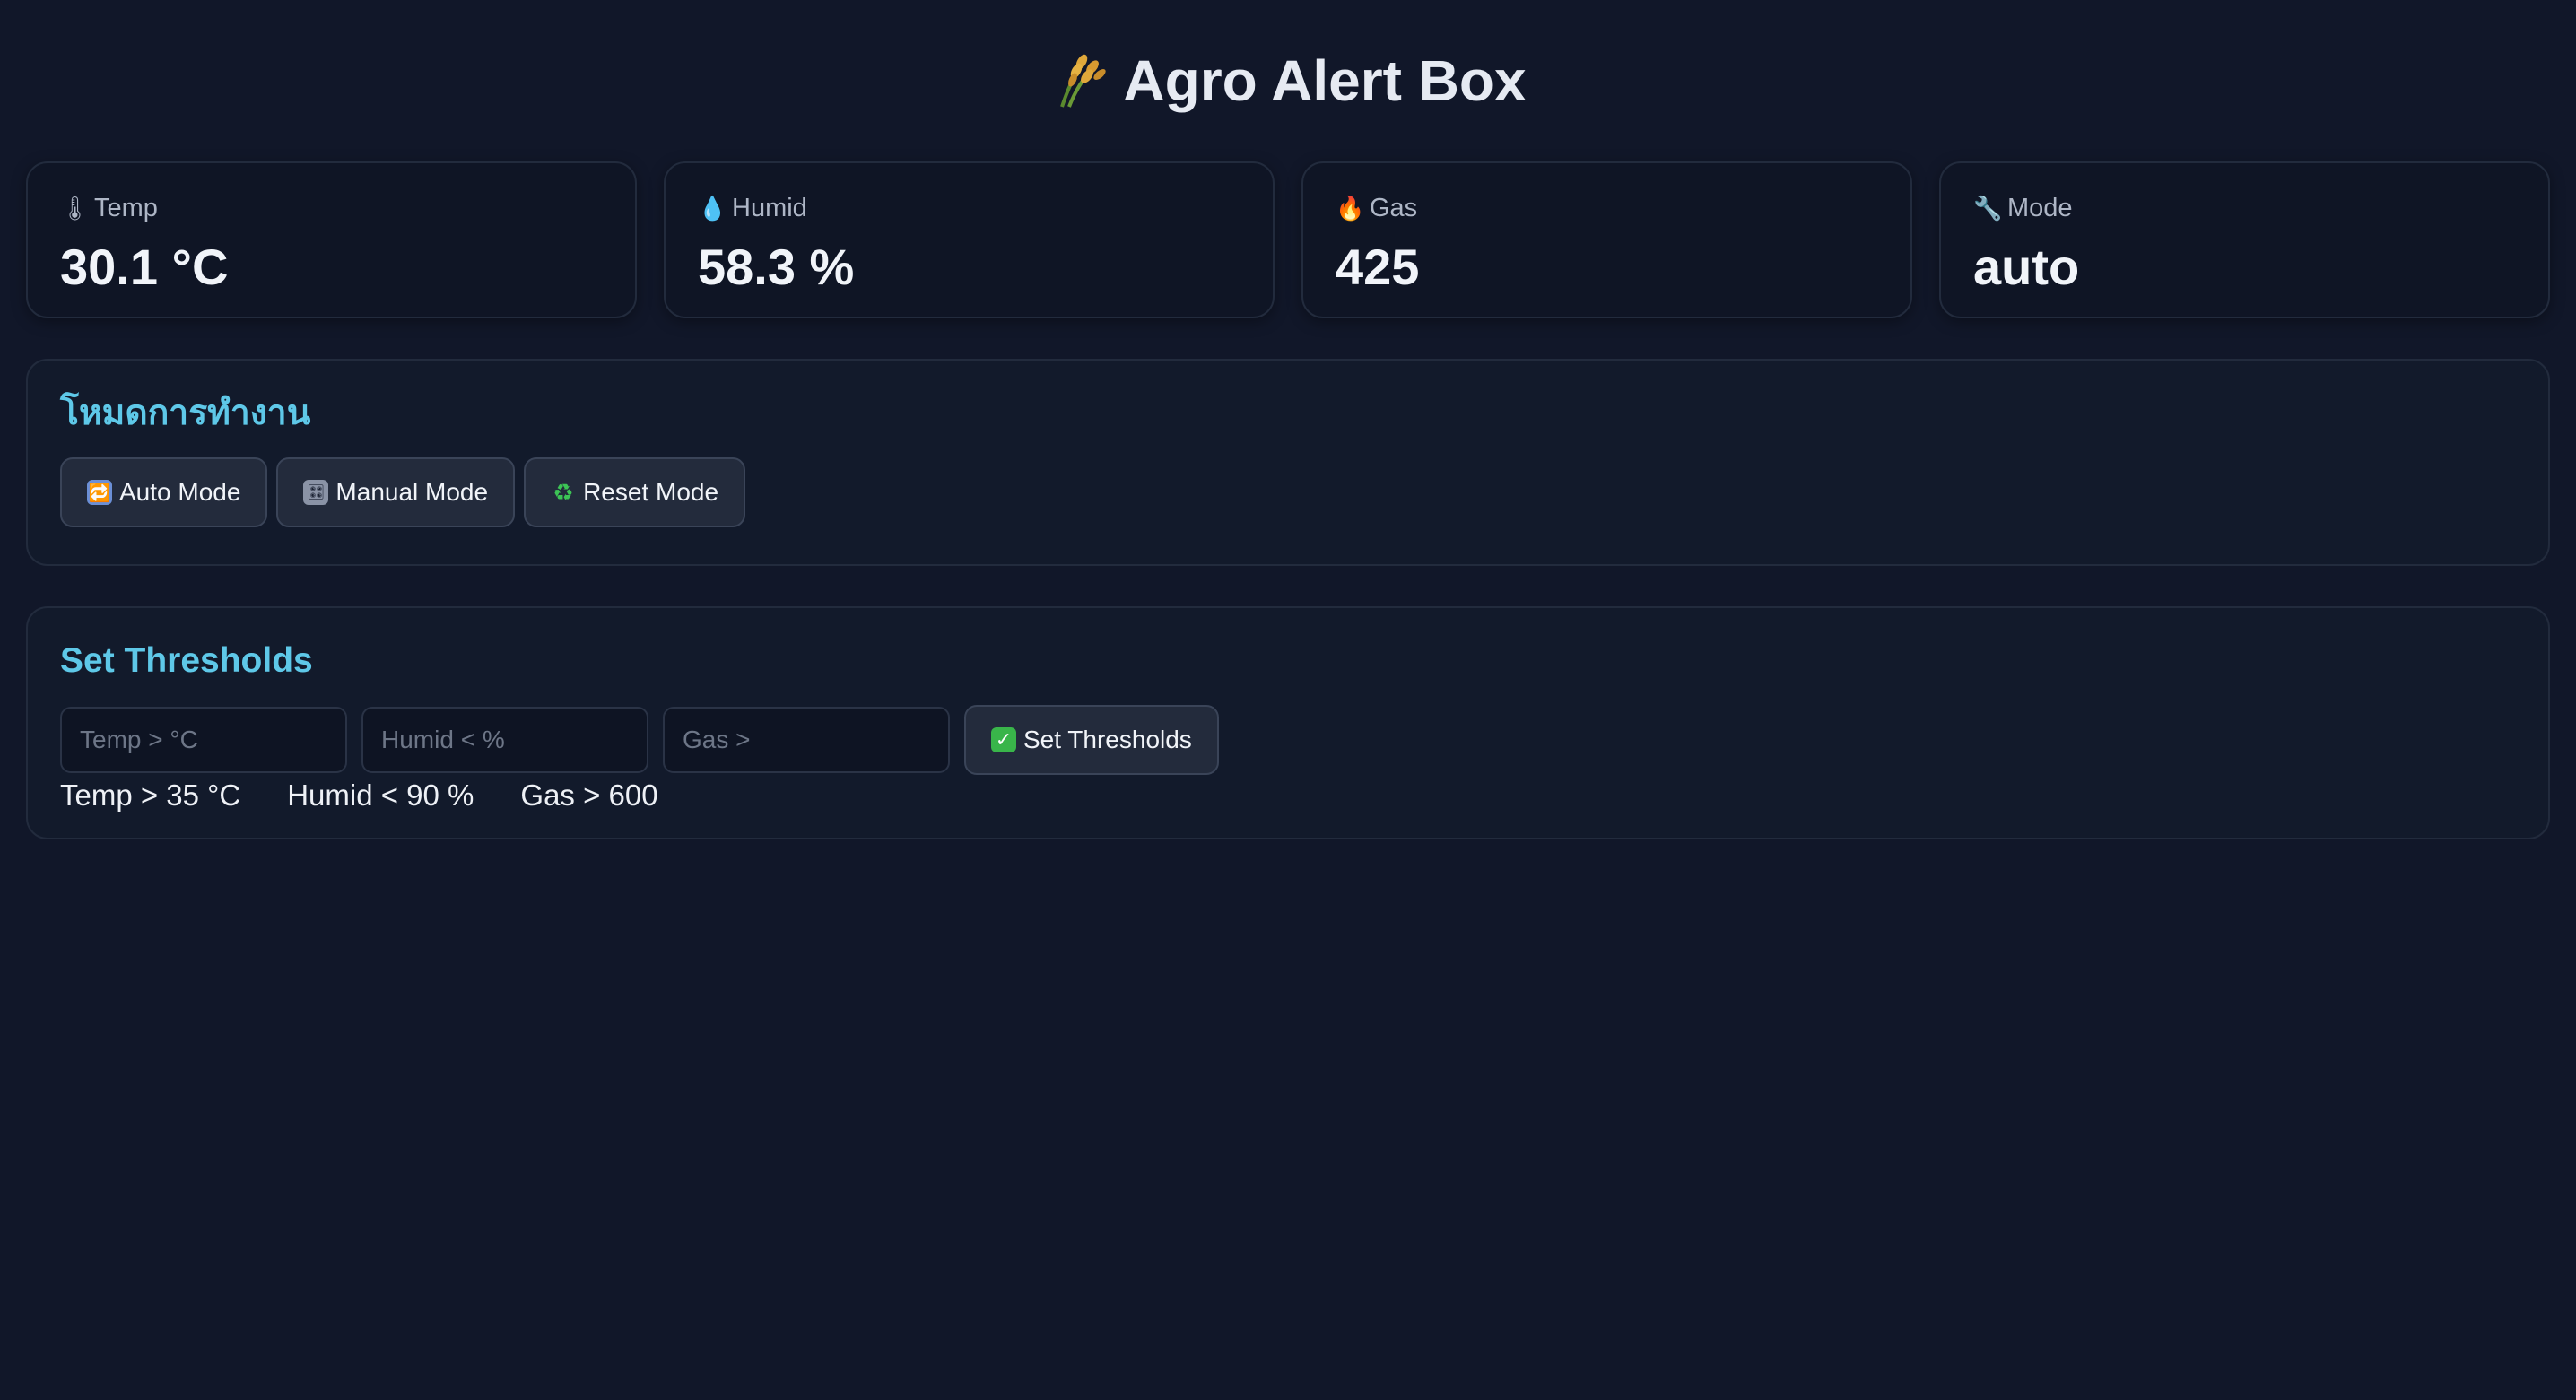 This screenshot has height=1400, width=2576. Describe the element at coordinates (651, 492) in the screenshot. I see `button-label: Reset Mode` at that location.